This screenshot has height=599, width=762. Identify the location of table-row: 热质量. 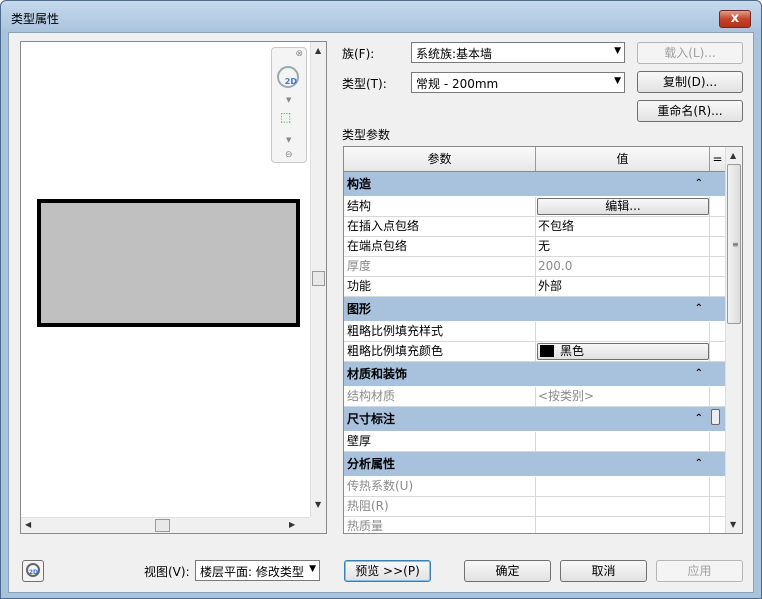
(534, 525).